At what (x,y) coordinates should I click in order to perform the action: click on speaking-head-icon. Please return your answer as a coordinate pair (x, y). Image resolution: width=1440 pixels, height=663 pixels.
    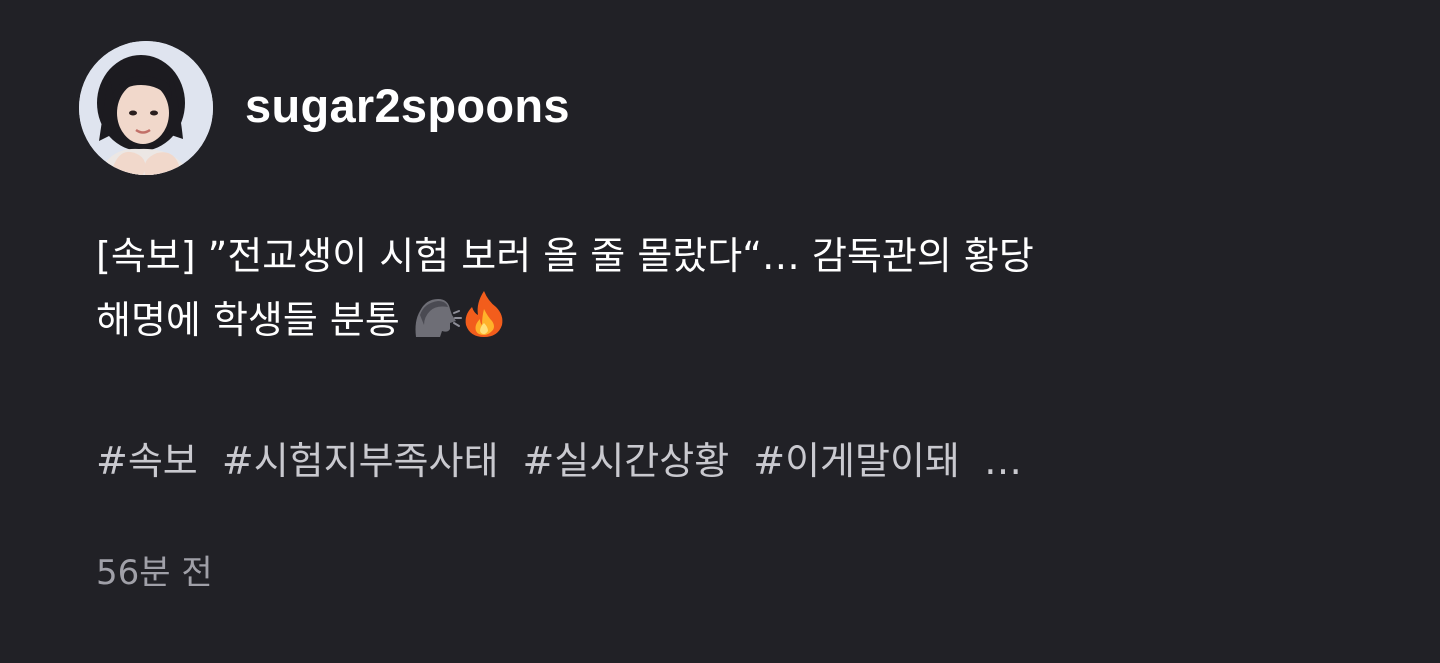
    Looking at the image, I should click on (437, 326).